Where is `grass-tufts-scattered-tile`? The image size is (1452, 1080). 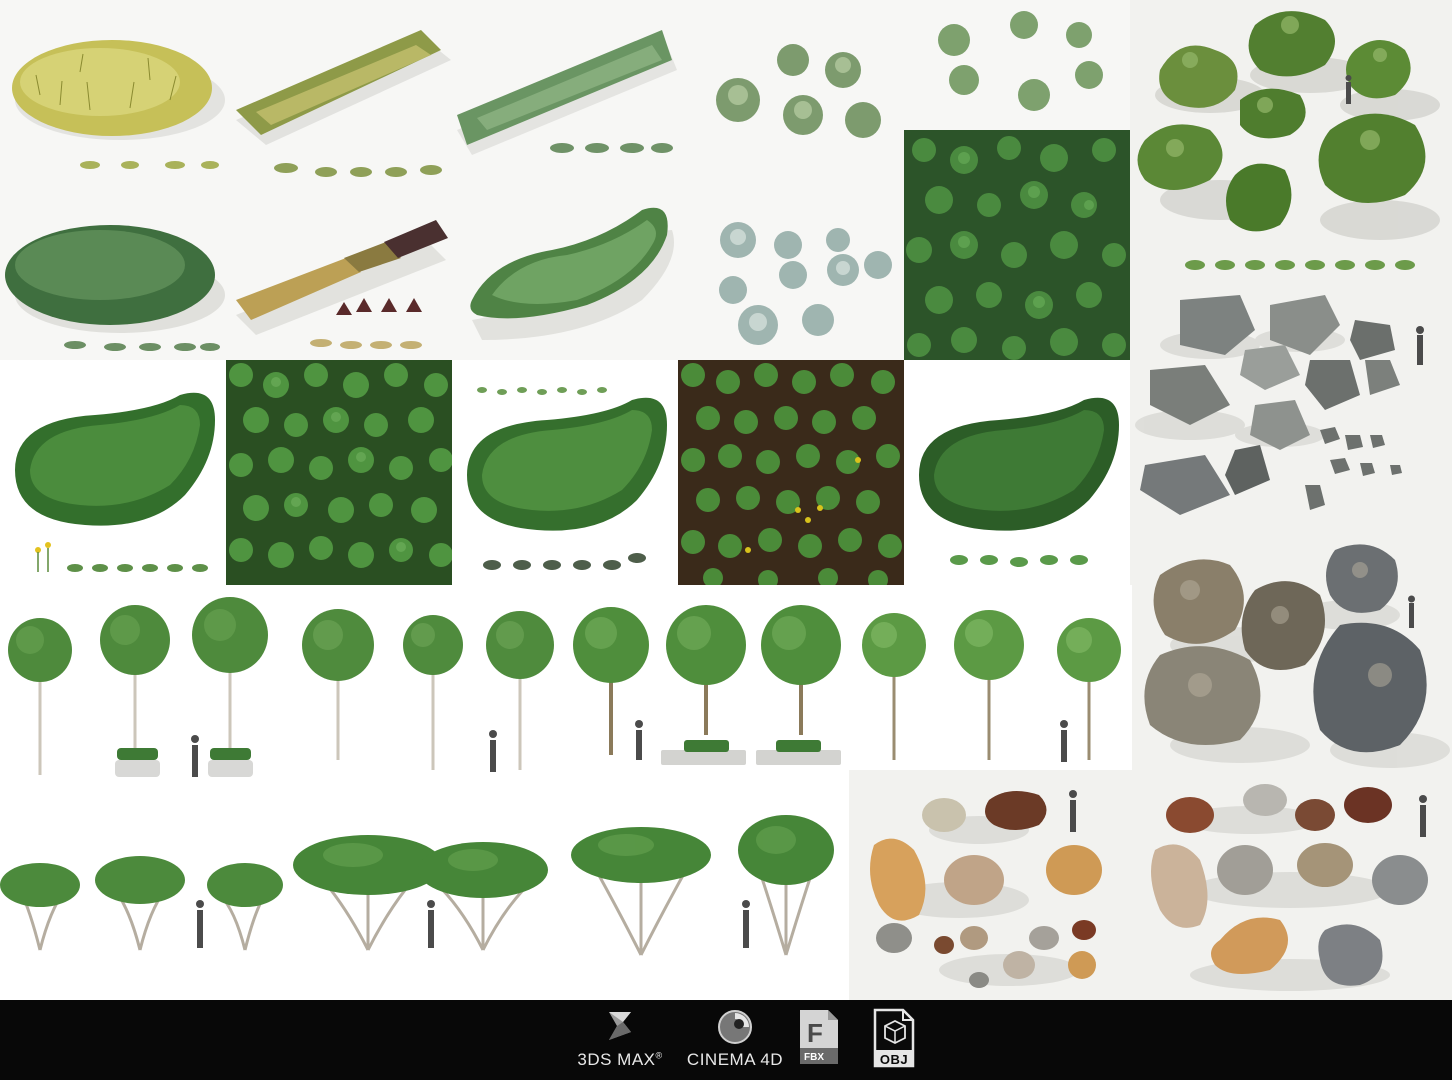
grass-tufts-scattered-tile is located at coordinates (791, 90).